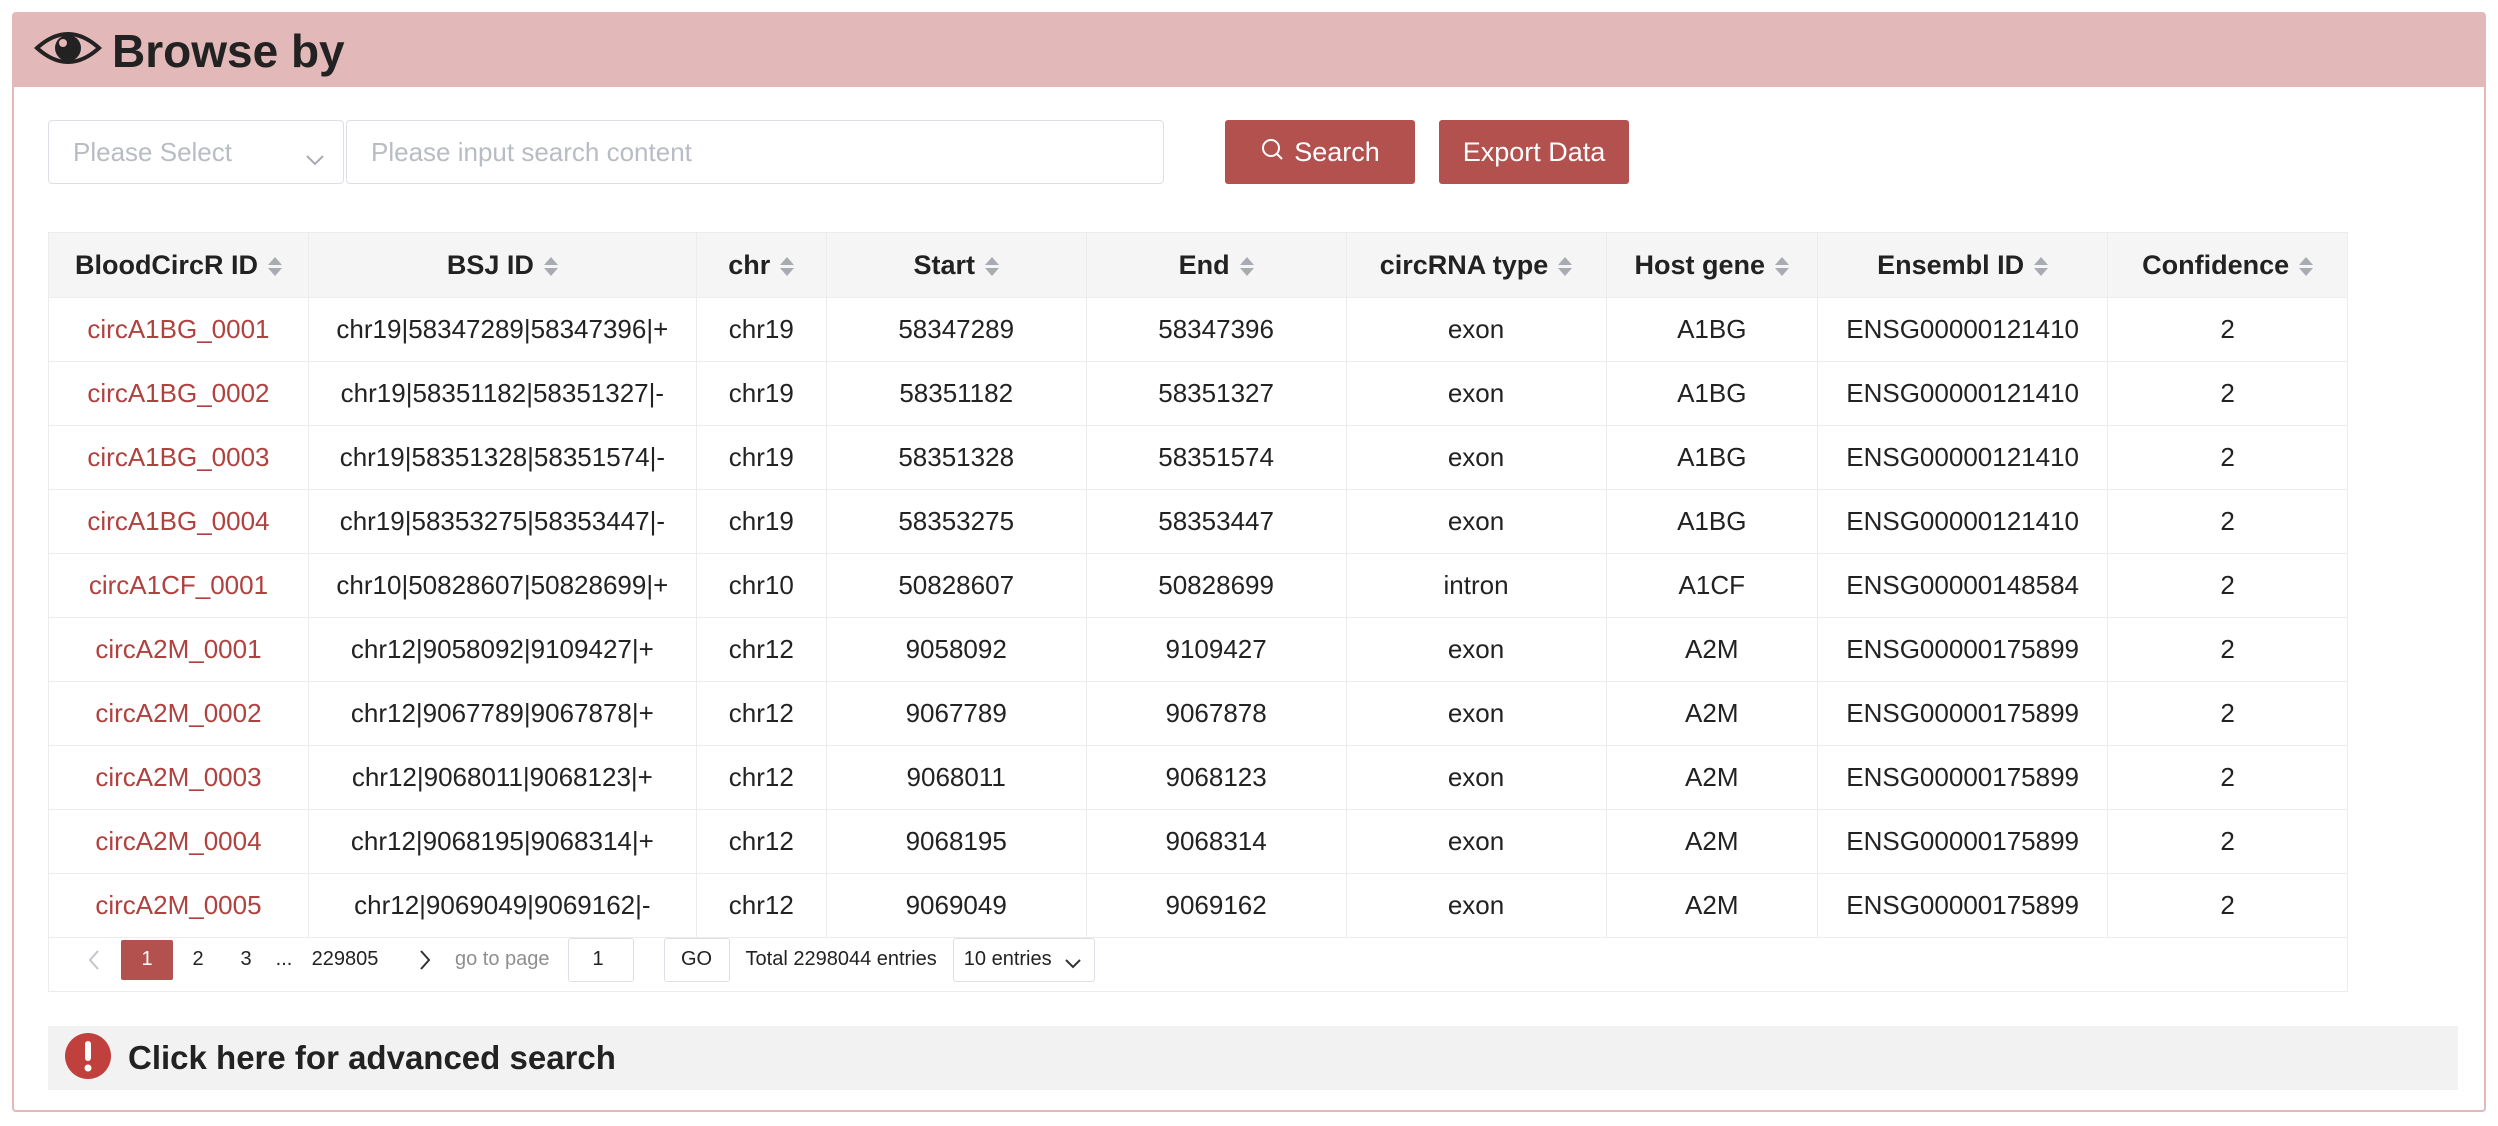  I want to click on column-header: BSJ ID, so click(502, 265).